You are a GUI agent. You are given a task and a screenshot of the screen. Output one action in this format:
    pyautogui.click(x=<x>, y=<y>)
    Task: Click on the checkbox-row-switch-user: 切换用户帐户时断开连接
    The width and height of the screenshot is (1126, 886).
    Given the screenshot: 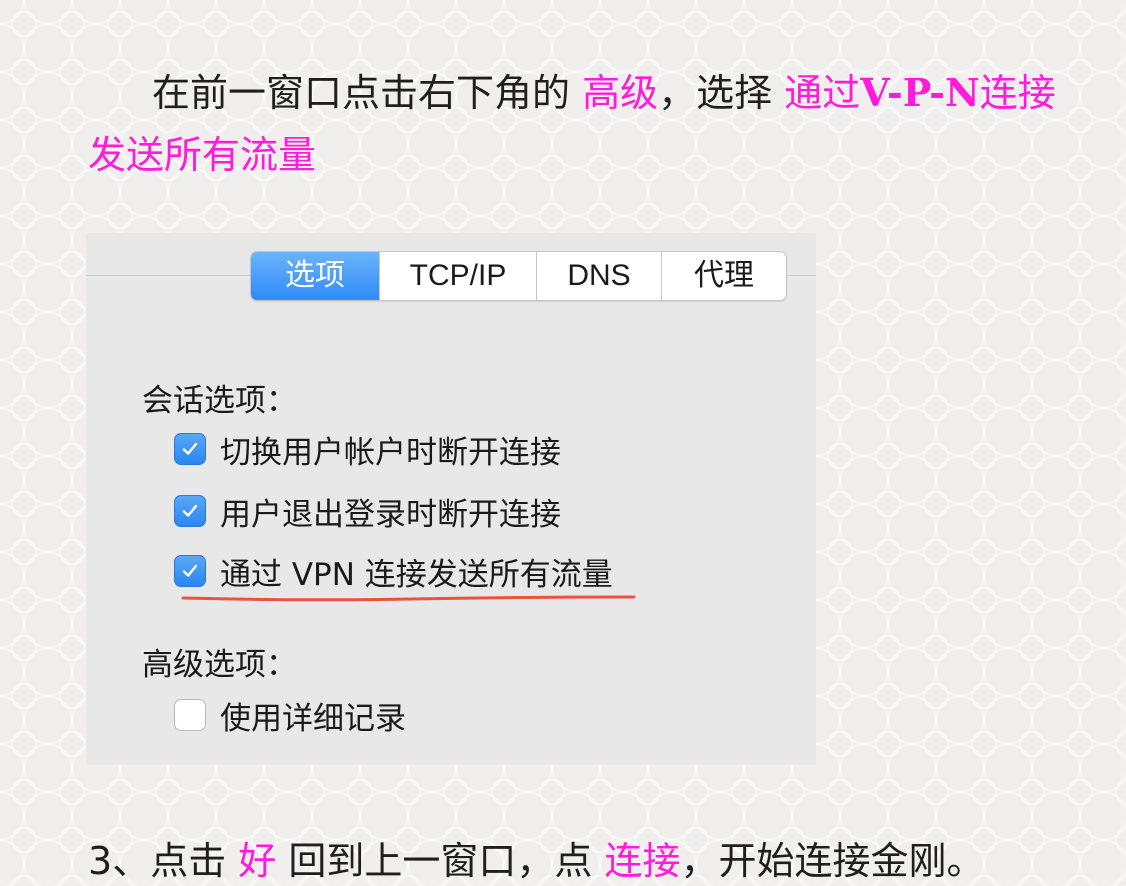 What is the action you would take?
    pyautogui.click(x=367, y=450)
    